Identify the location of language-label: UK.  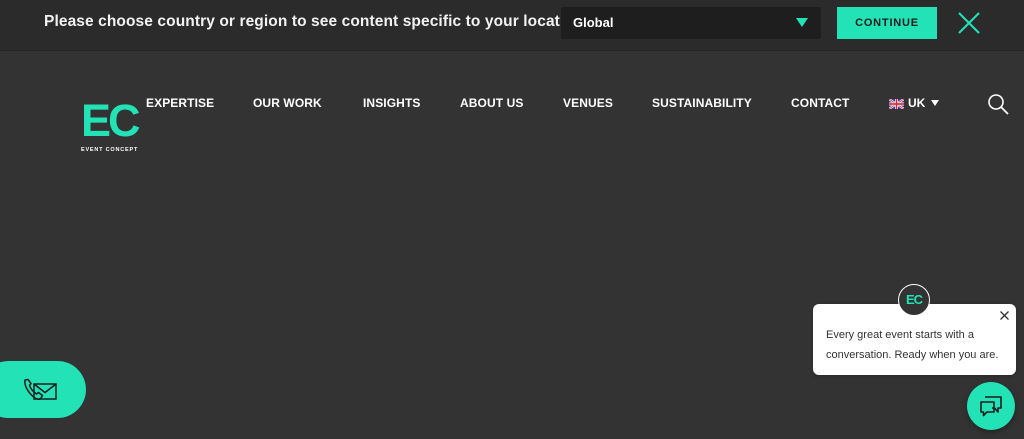
(917, 103).